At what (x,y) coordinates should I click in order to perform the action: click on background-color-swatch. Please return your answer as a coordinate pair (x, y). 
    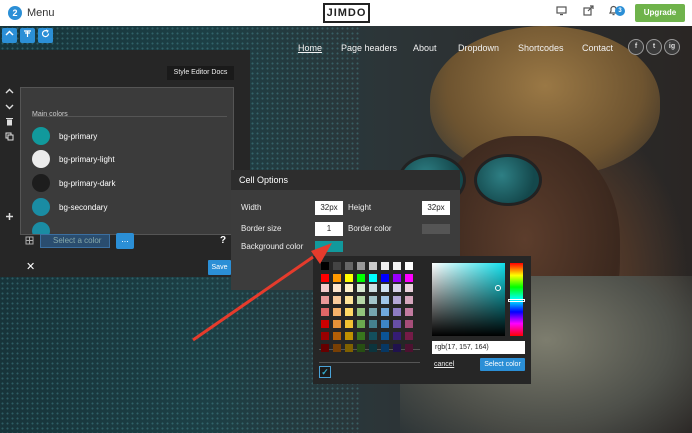
    Looking at the image, I should click on (329, 246).